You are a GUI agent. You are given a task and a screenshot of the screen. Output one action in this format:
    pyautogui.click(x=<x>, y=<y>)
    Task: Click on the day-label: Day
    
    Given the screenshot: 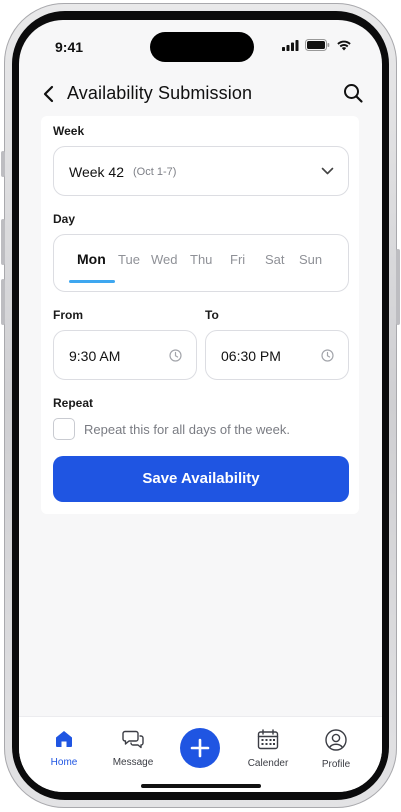 What is the action you would take?
    pyautogui.click(x=64, y=219)
    